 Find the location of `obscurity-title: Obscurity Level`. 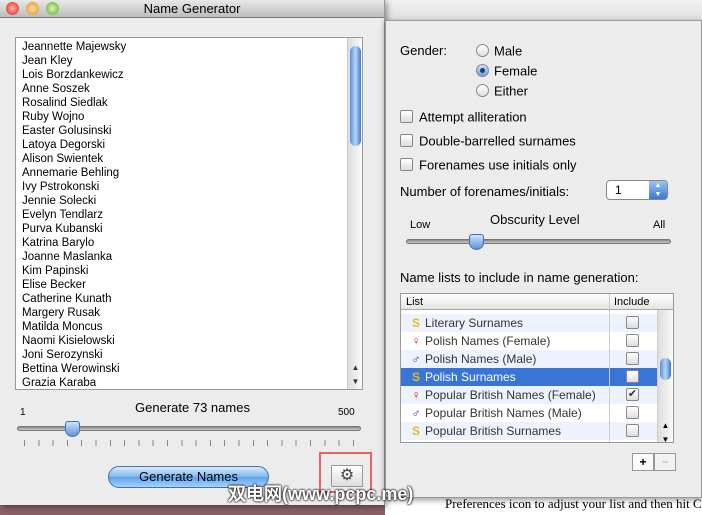

obscurity-title: Obscurity Level is located at coordinates (535, 219).